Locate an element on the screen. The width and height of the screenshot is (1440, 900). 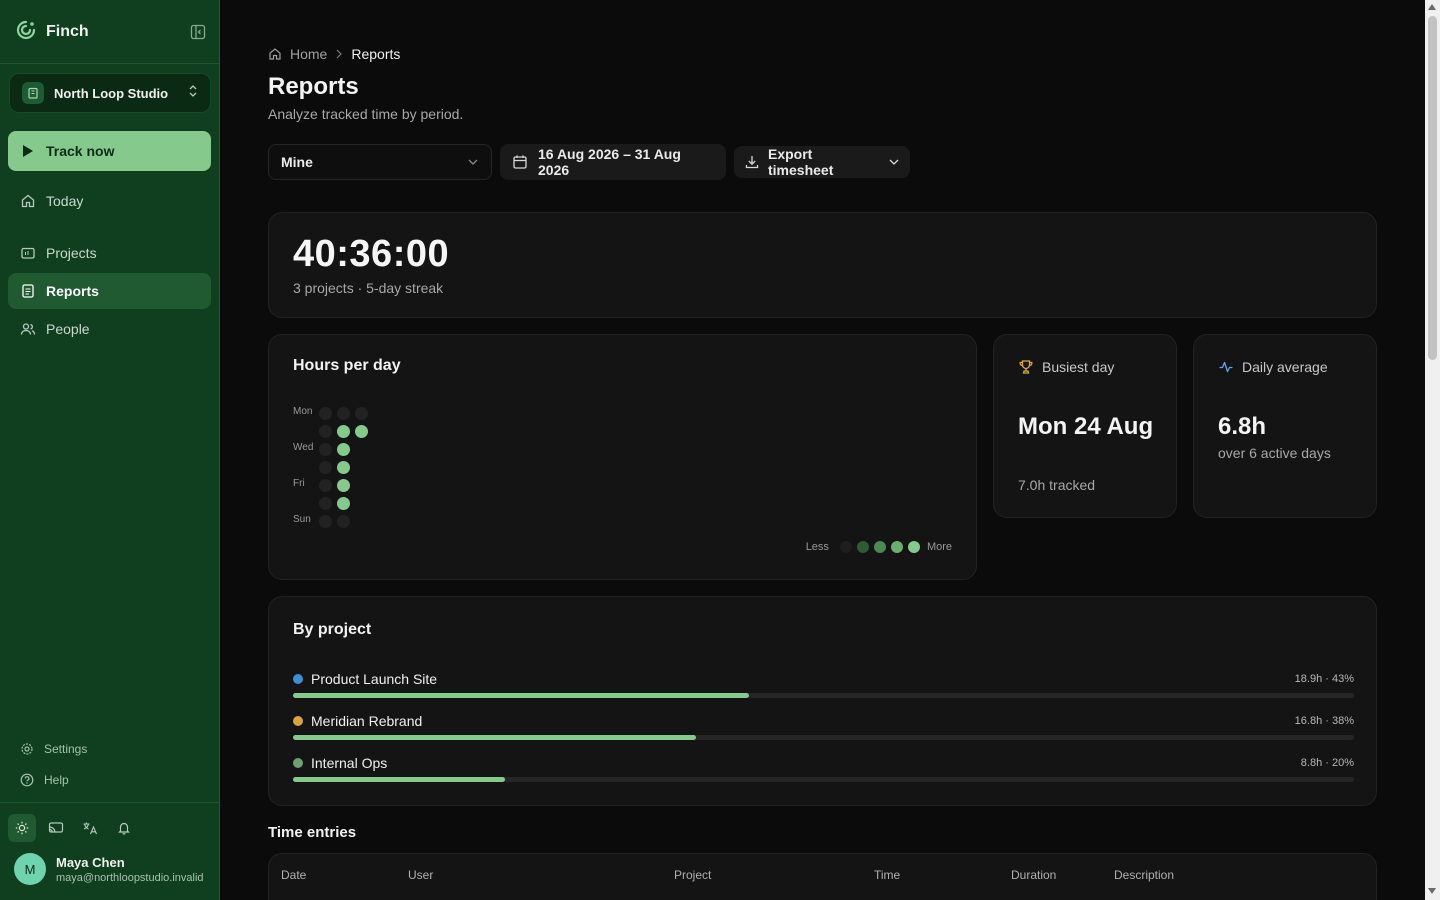
project-row: Internal Ops 8.8h · 20% is located at coordinates (823, 770).